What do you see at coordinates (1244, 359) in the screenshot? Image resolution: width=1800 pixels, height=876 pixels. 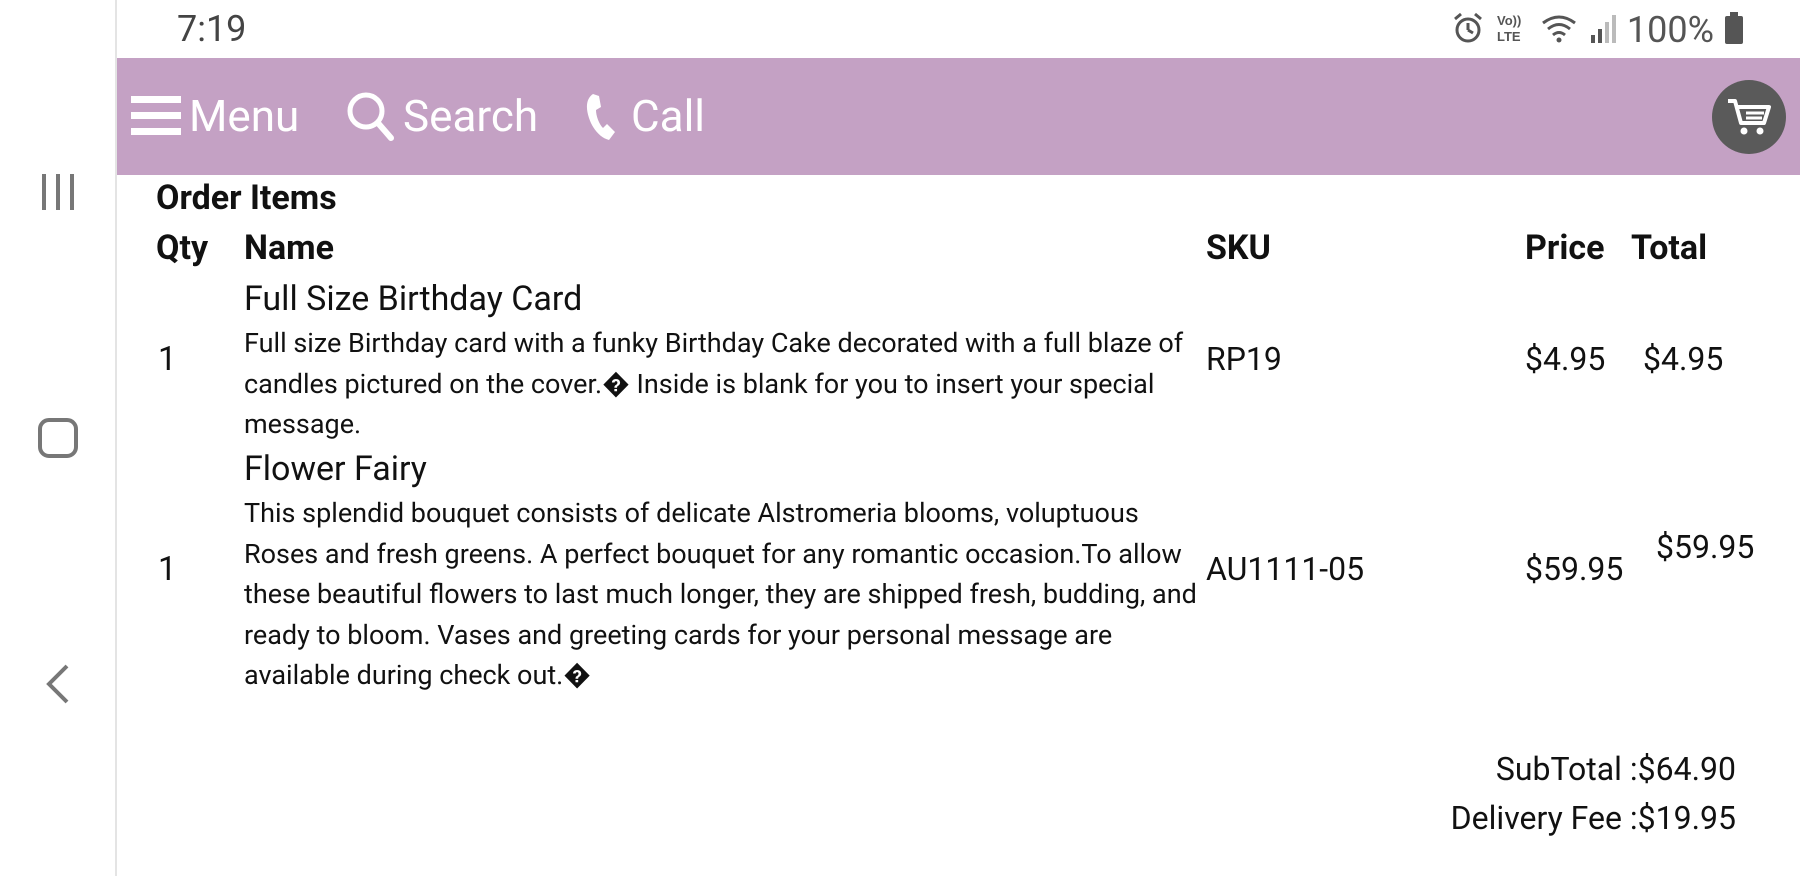 I see `item-sku: RP19` at bounding box center [1244, 359].